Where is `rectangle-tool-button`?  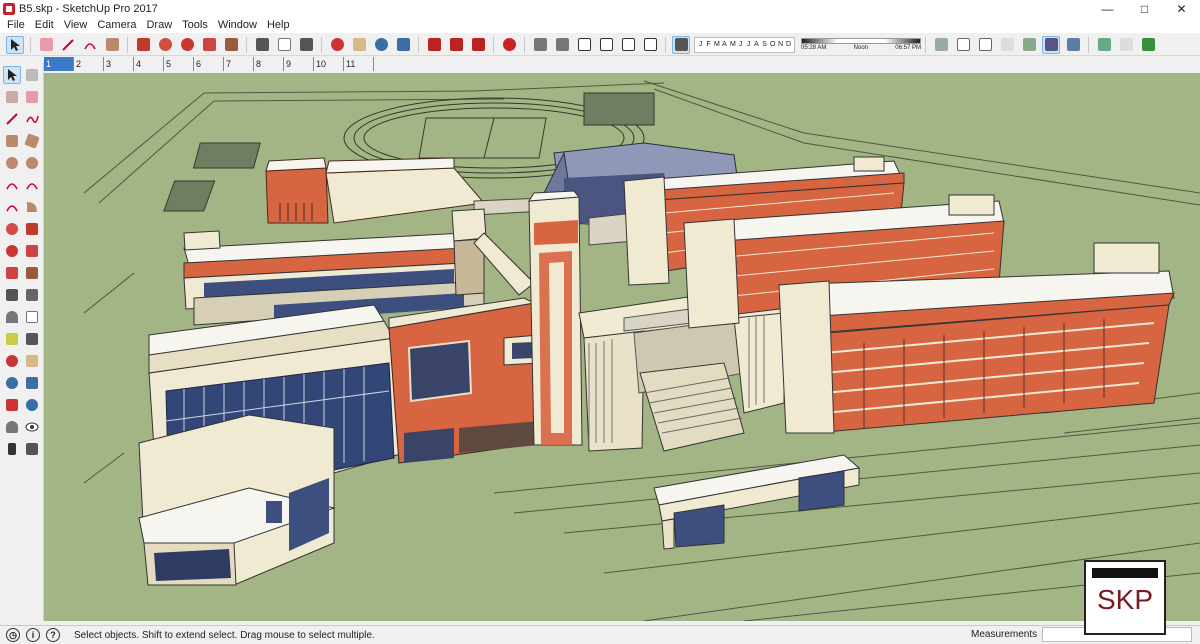 rectangle-tool-button is located at coordinates (12, 141).